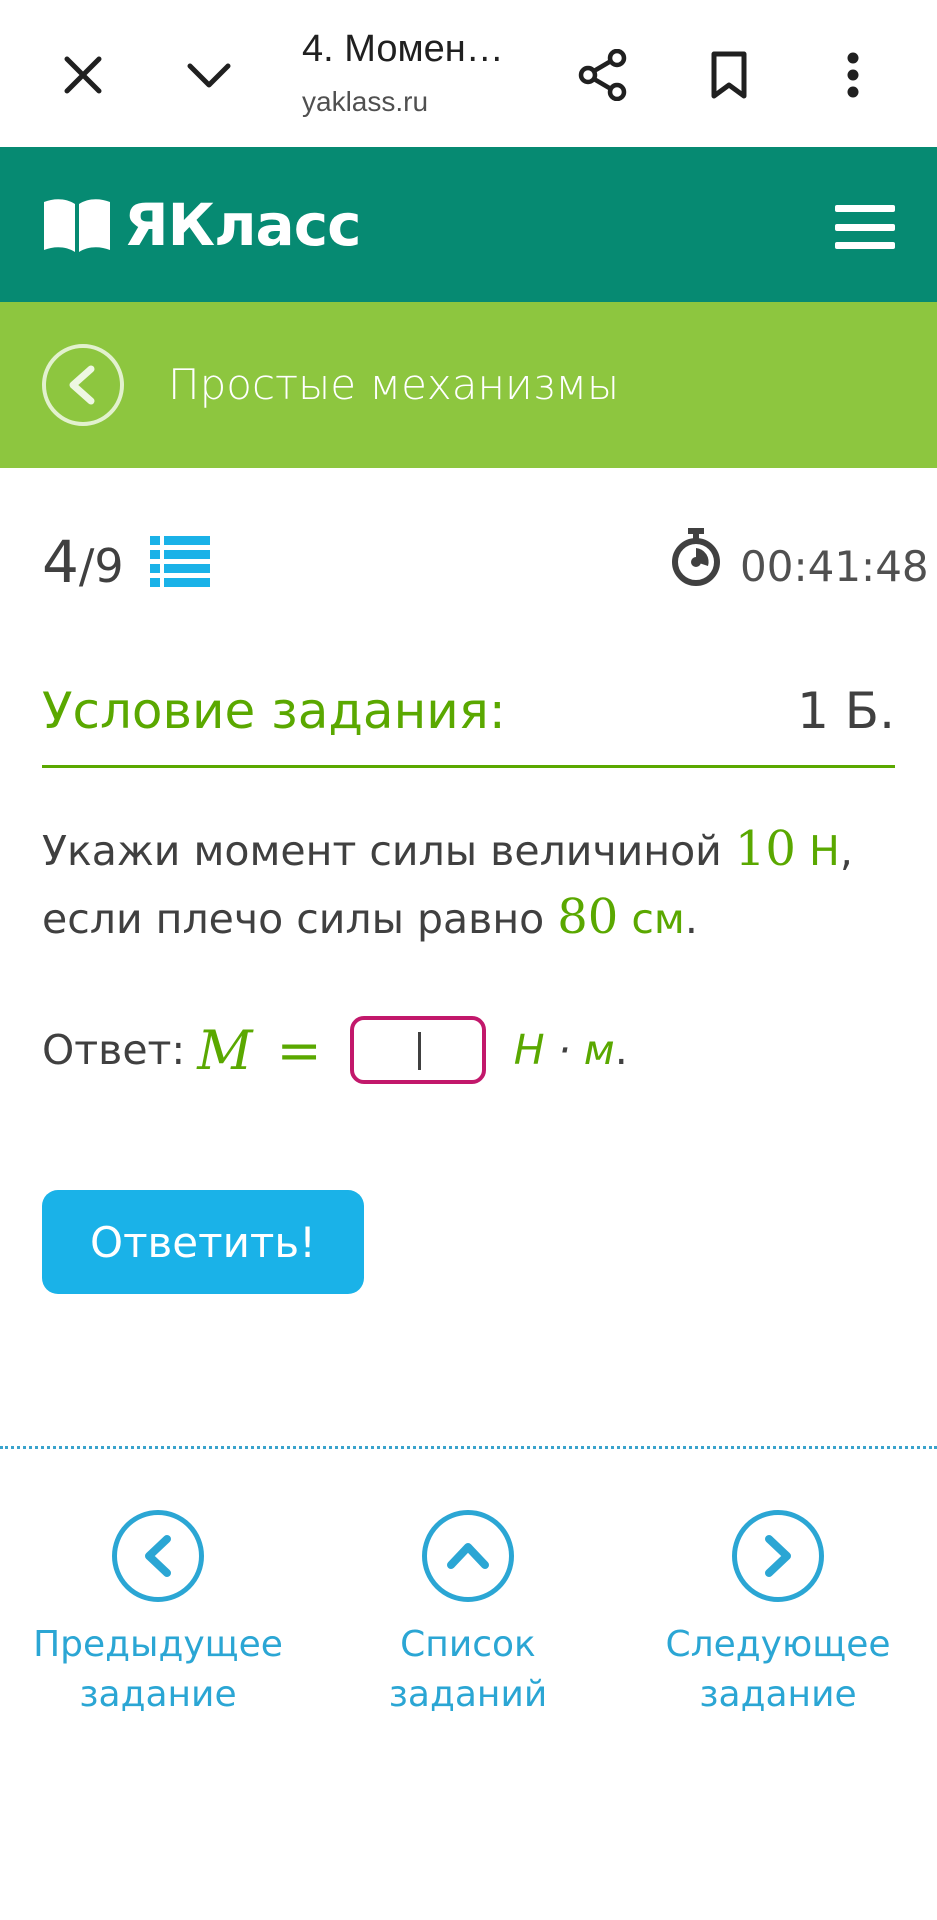 This screenshot has height=1920, width=937. Describe the element at coordinates (299, 1050) in the screenshot. I see `answer-equals: =` at that location.